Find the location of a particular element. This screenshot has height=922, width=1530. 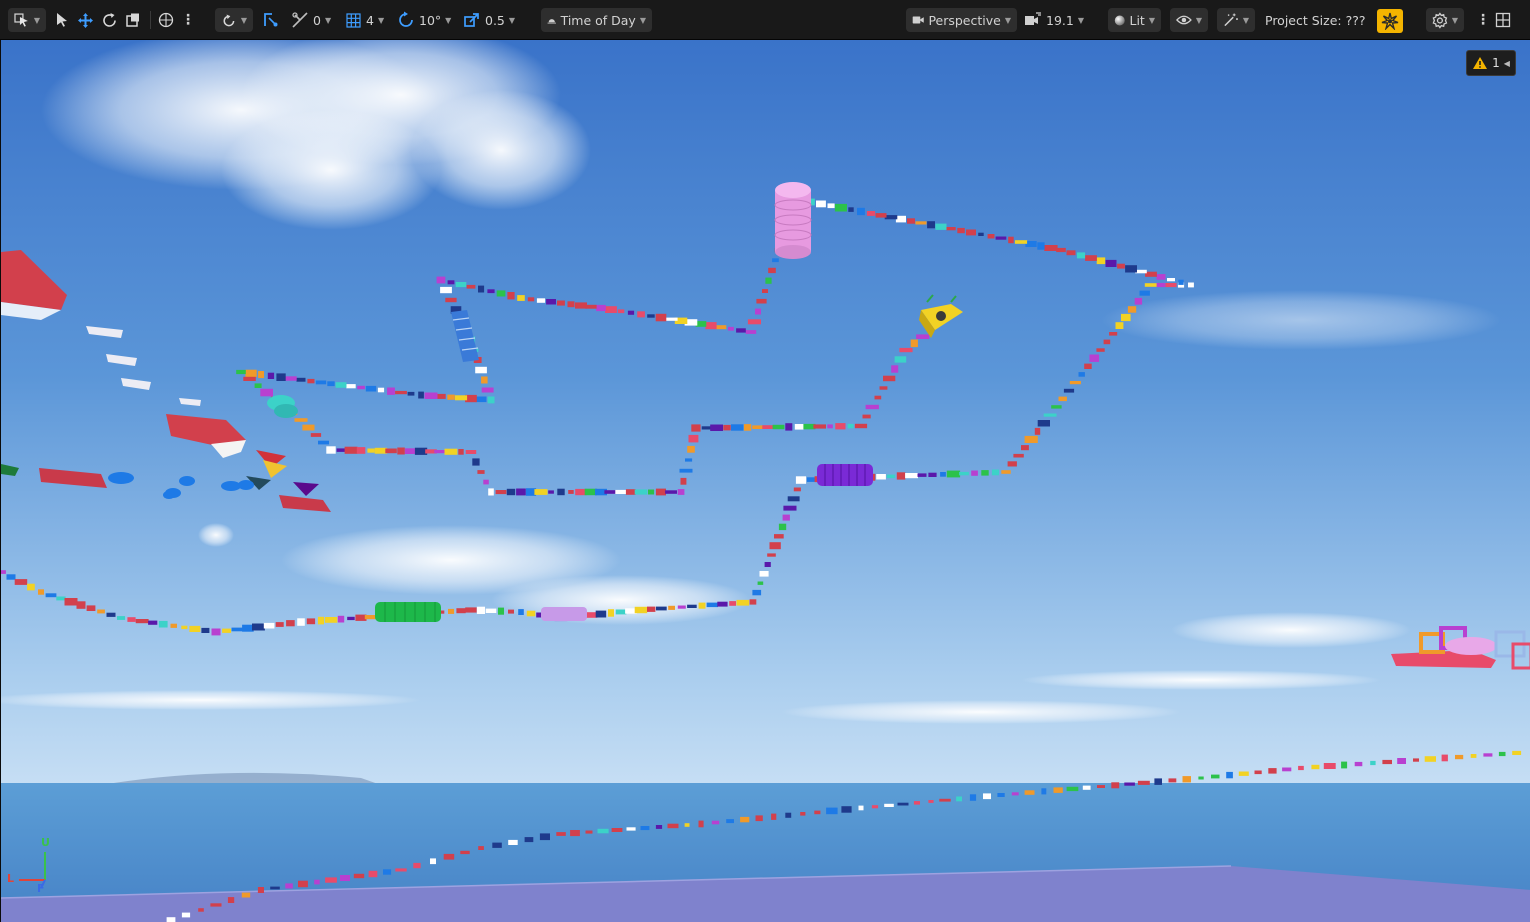

kebab-icon: ⋮ is located at coordinates (1483, 20).